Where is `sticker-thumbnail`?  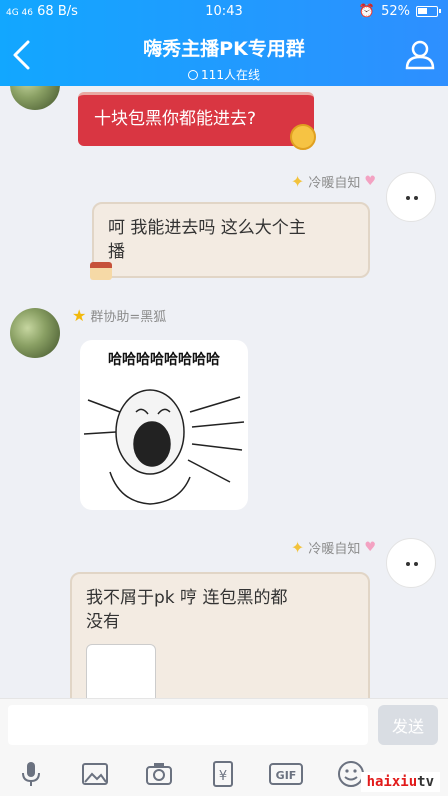 sticker-thumbnail is located at coordinates (121, 671).